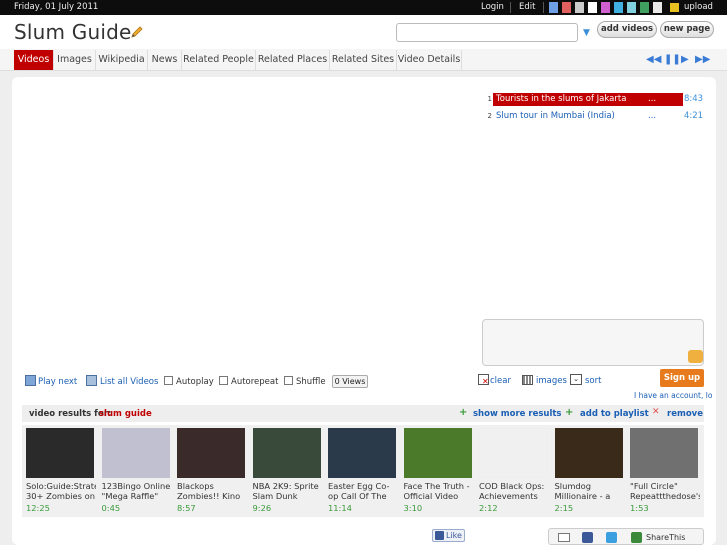 This screenshot has height=545, width=727. Describe the element at coordinates (293, 60) in the screenshot. I see `tab-related-places: Related Places` at that location.